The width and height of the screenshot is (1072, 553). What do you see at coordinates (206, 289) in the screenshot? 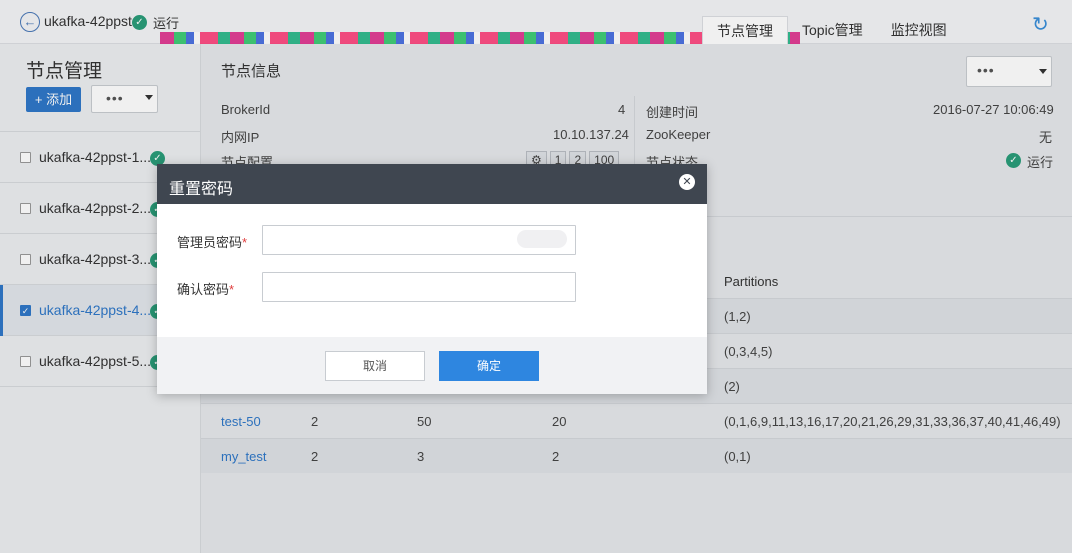
I see `confirm-password-label: 确认密码*` at bounding box center [206, 289].